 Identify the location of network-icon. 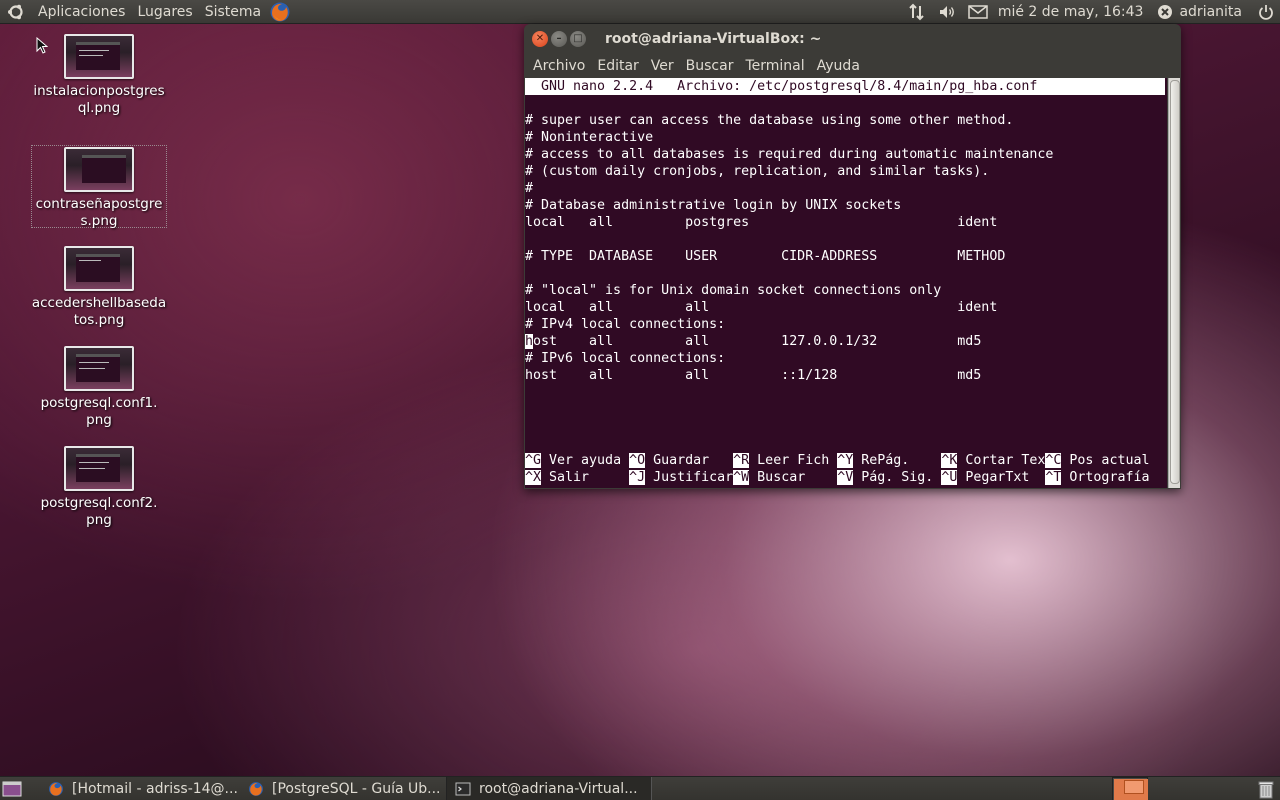
(917, 12).